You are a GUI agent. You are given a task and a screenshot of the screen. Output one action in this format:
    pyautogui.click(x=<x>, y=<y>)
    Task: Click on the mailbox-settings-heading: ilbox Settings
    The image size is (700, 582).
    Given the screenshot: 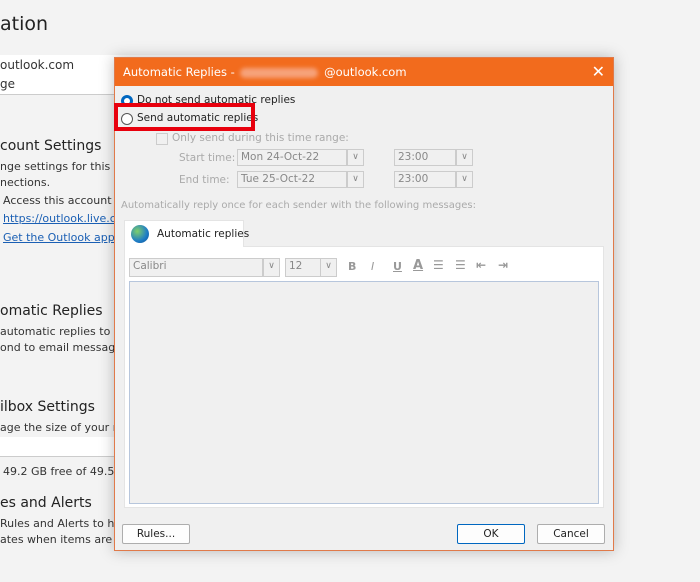 What is the action you would take?
    pyautogui.click(x=47, y=407)
    